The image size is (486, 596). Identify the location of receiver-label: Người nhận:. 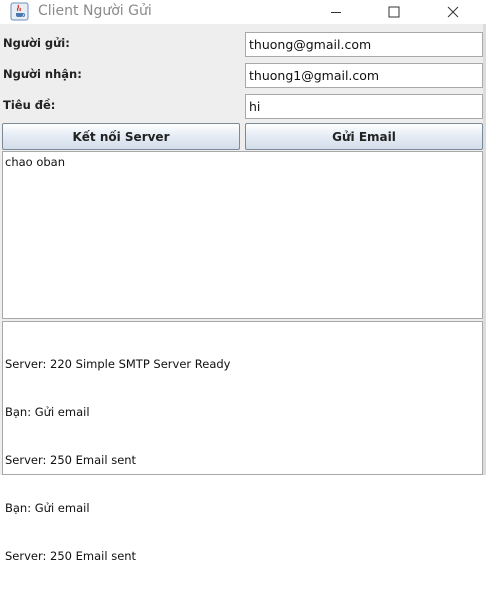
(42, 74).